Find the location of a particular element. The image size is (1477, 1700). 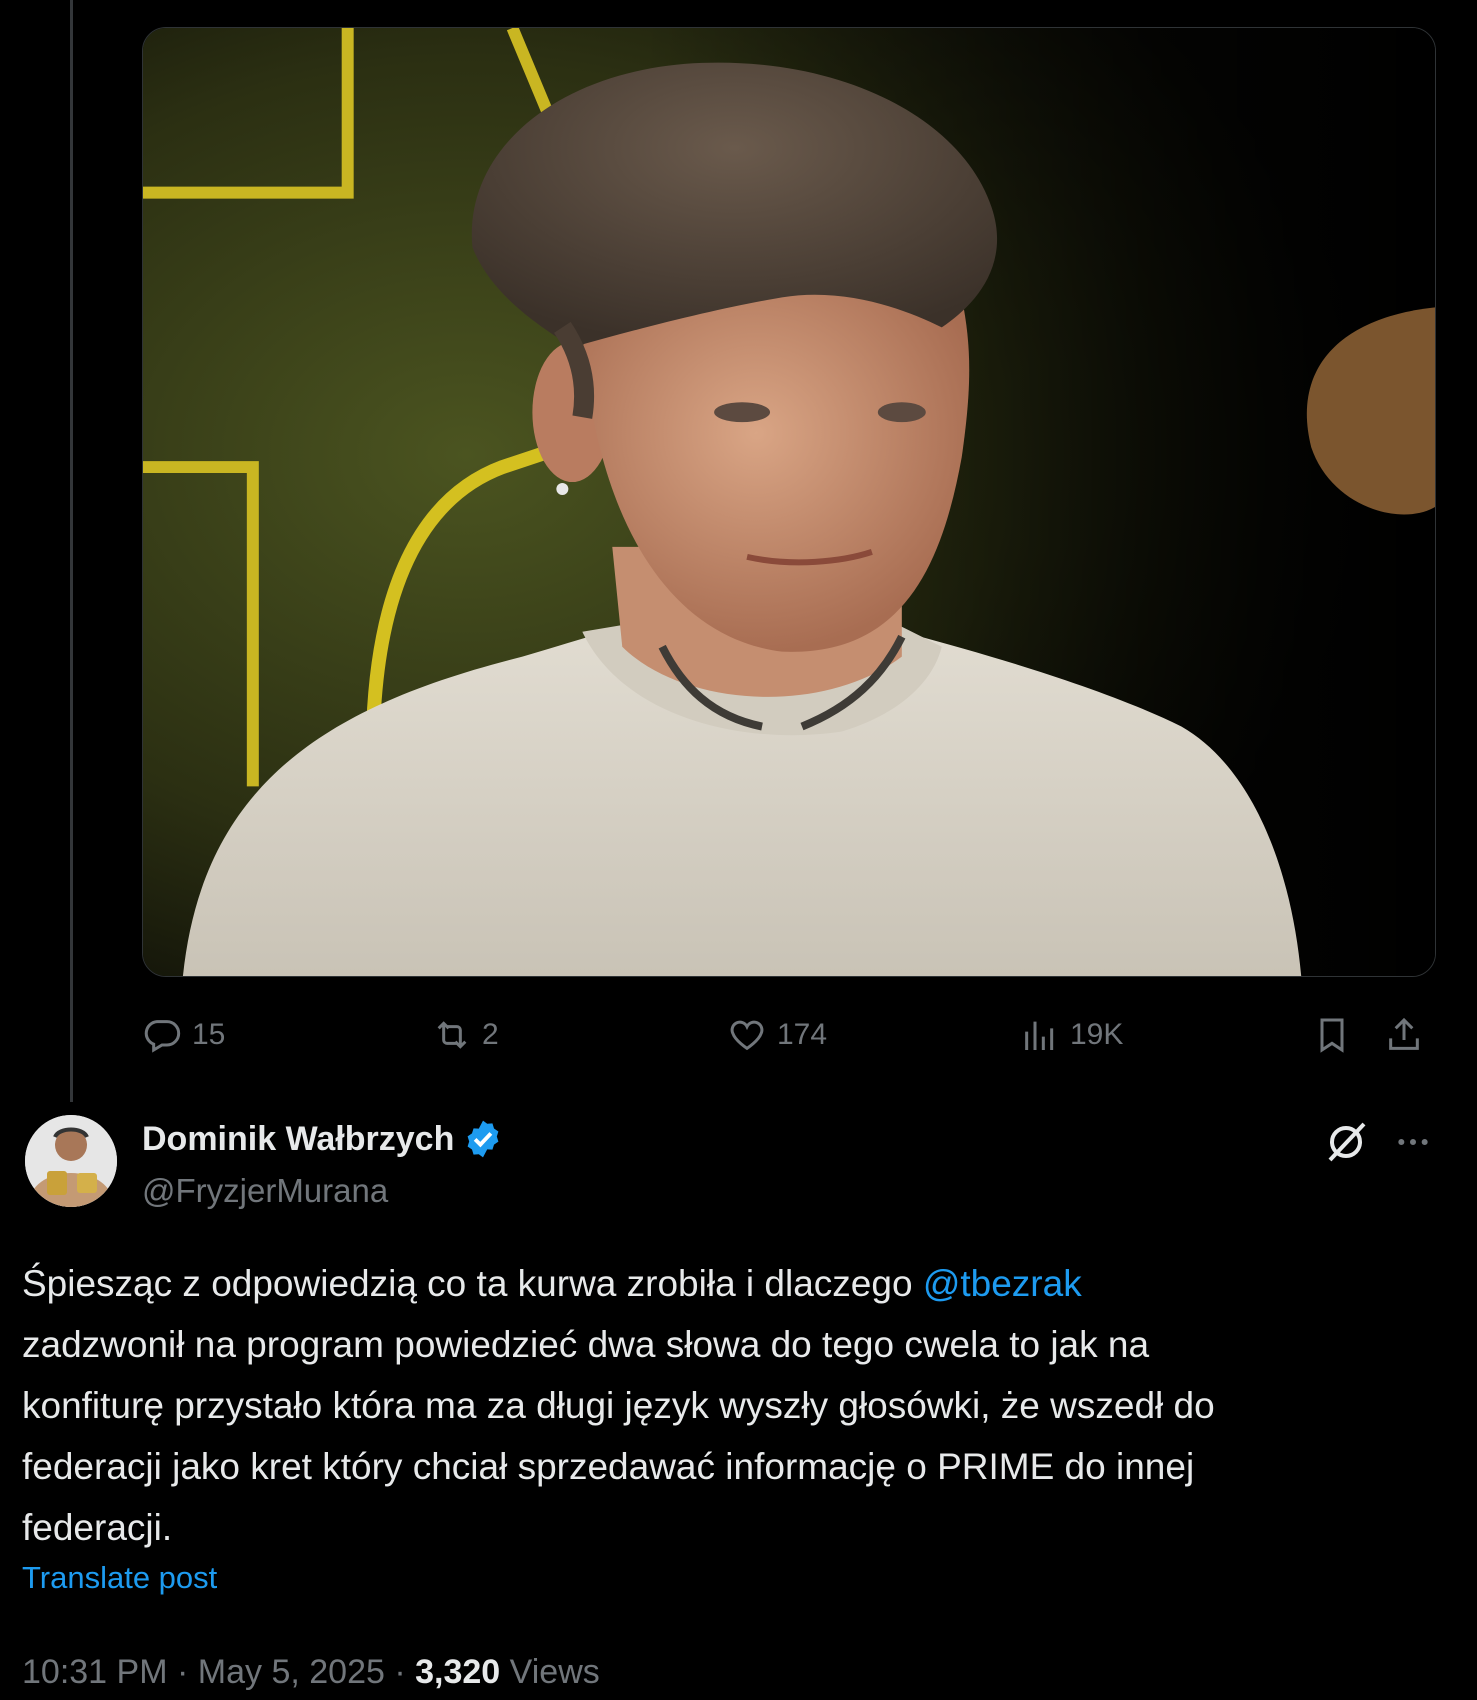

reply-button: 15 is located at coordinates (183, 1035).